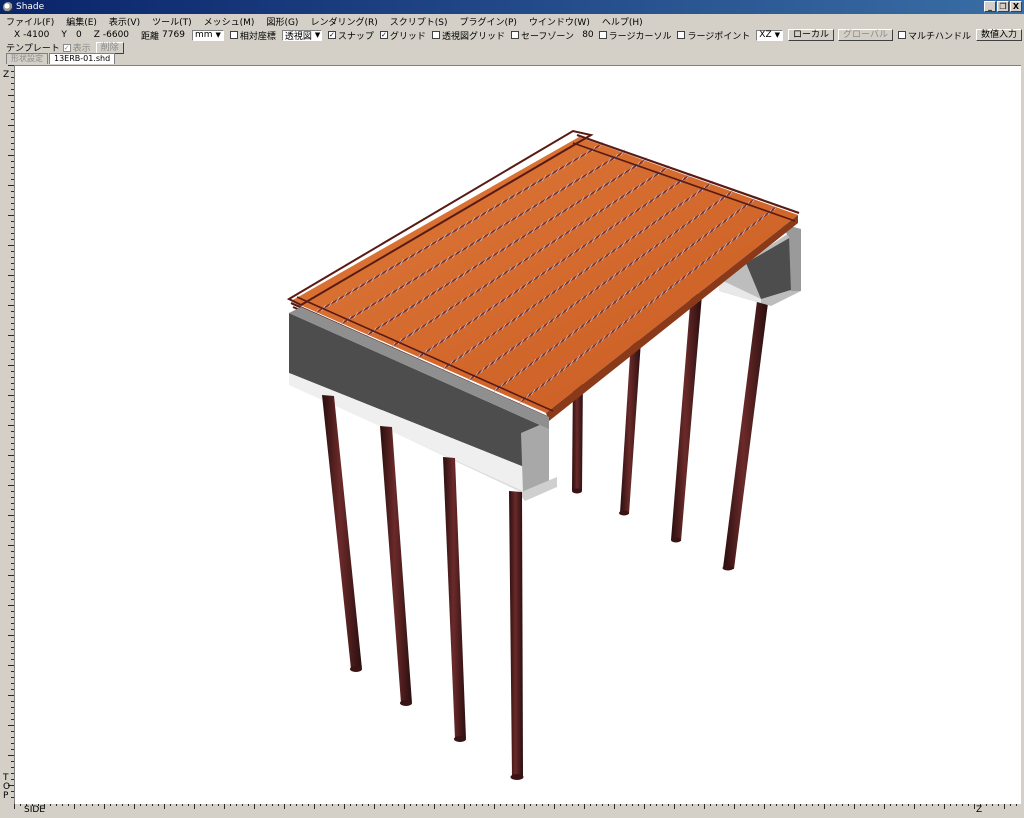 The width and height of the screenshot is (1024, 818). I want to click on plane-select: XZ ▼, so click(770, 35).